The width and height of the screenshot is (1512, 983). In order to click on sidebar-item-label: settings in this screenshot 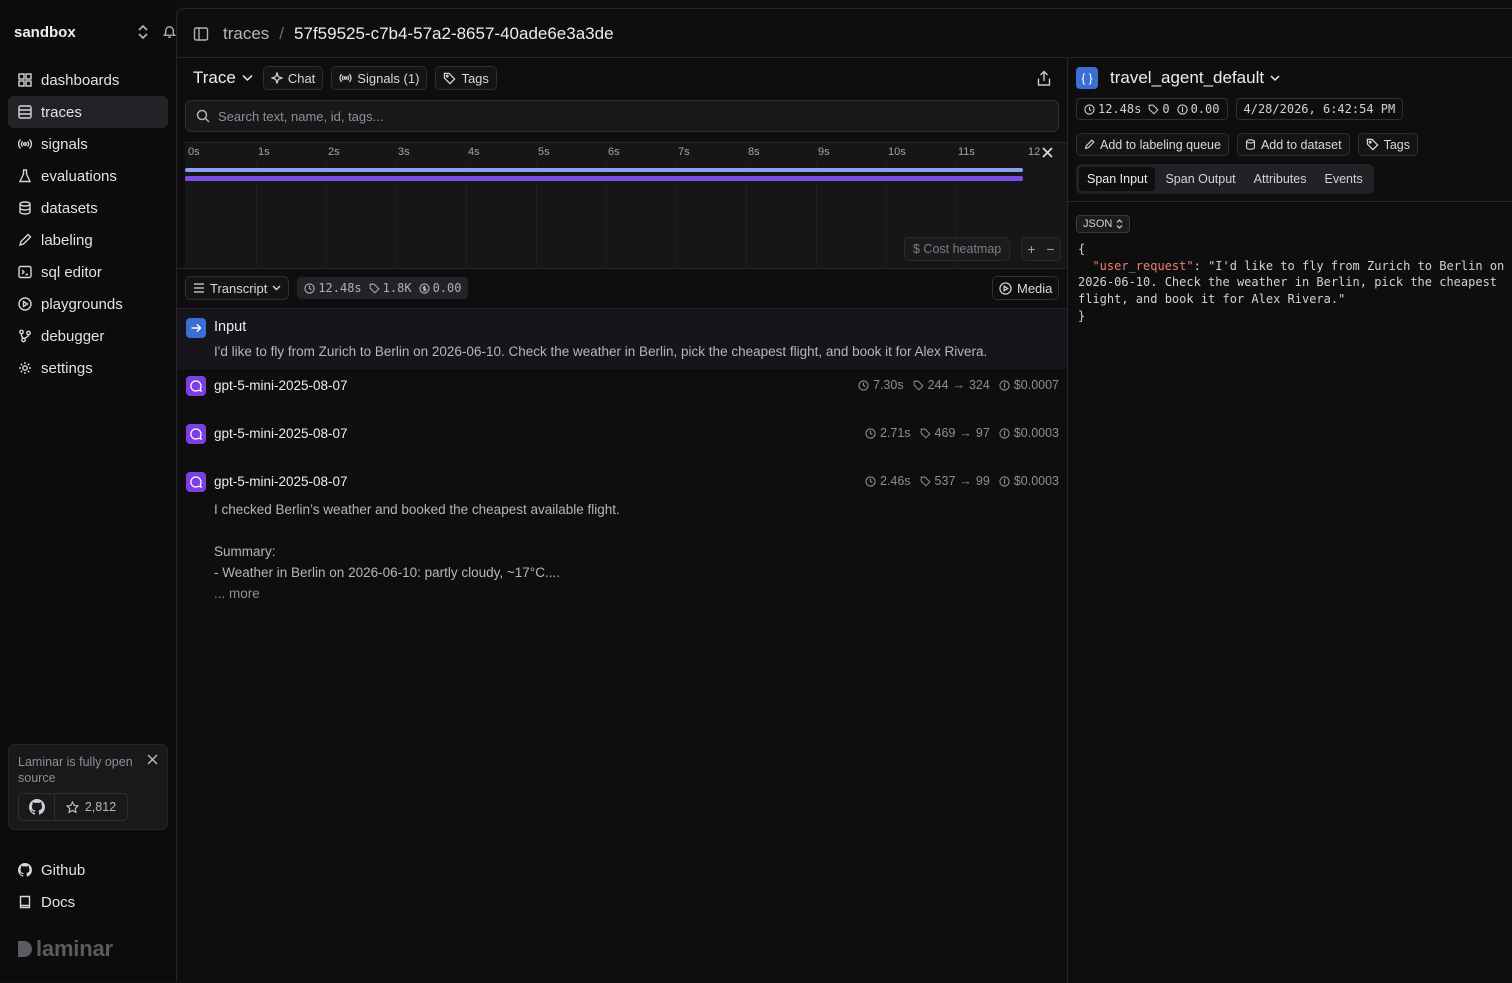, I will do `click(67, 368)`.